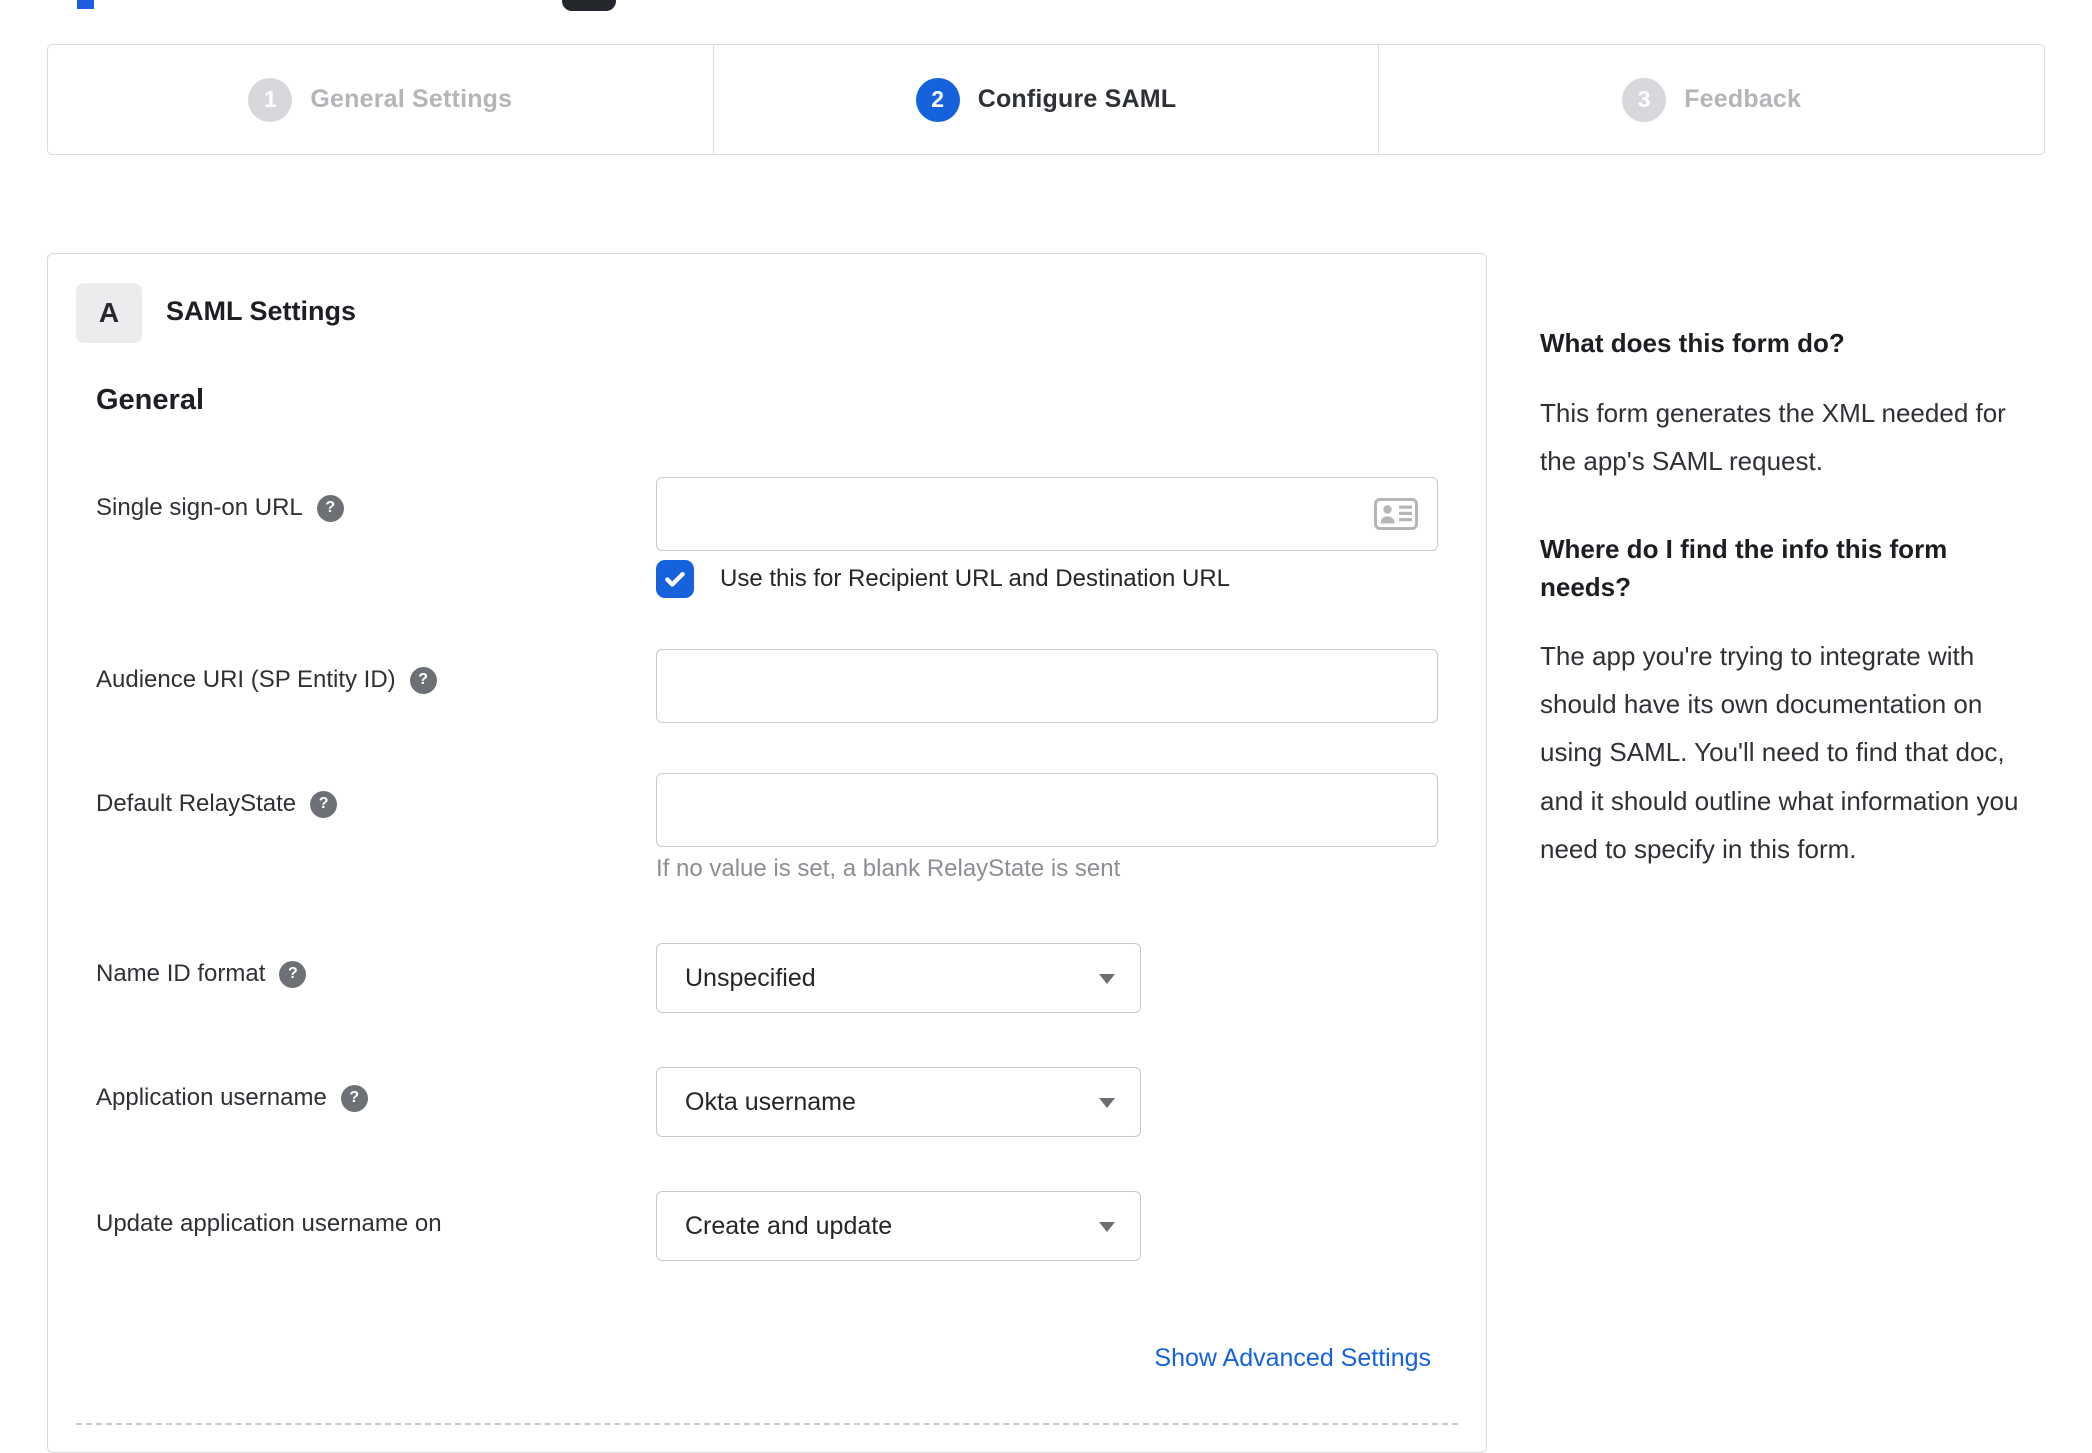 Image resolution: width=2092 pixels, height=1453 pixels. I want to click on section-dashed-divider, so click(767, 1424).